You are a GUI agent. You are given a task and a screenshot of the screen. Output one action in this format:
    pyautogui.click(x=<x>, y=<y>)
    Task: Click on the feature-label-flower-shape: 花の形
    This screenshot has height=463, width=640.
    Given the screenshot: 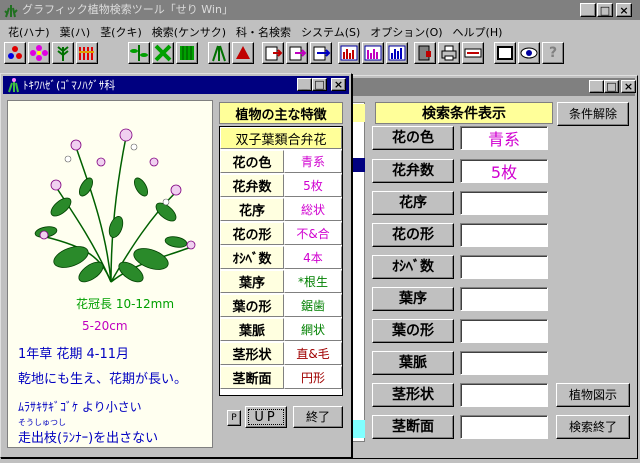 What is the action you would take?
    pyautogui.click(x=252, y=233)
    